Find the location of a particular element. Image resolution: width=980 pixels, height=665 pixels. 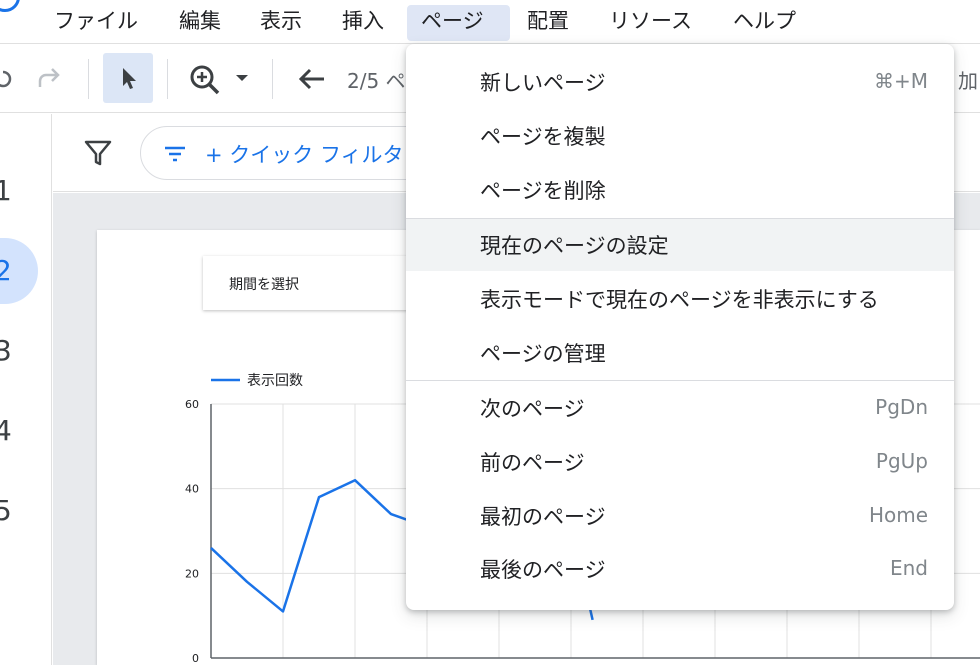

menu-item-hide-page-in-view-mode: 表示モードで現在のページを非表示にする is located at coordinates (680, 299).